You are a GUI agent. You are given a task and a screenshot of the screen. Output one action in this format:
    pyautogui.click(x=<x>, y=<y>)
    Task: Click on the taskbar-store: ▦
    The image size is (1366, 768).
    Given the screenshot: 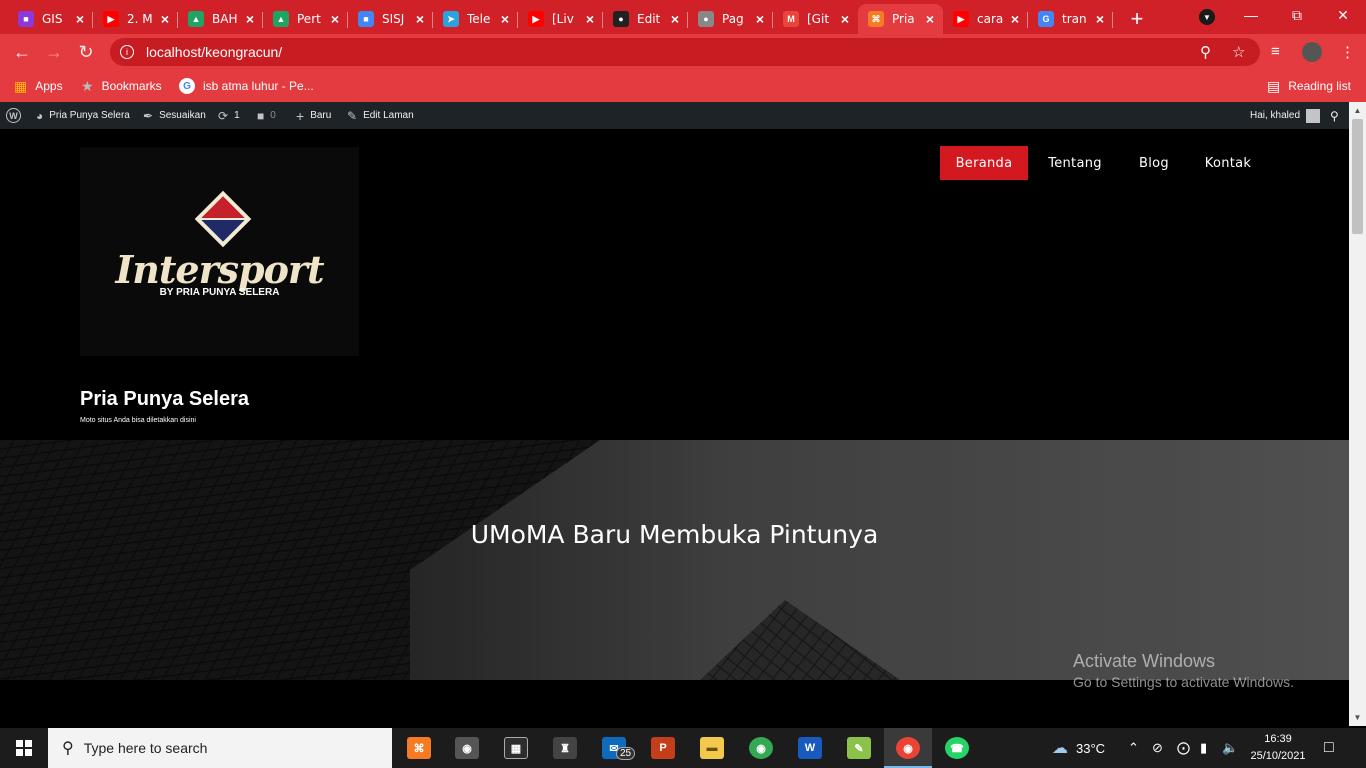 What is the action you would take?
    pyautogui.click(x=516, y=748)
    